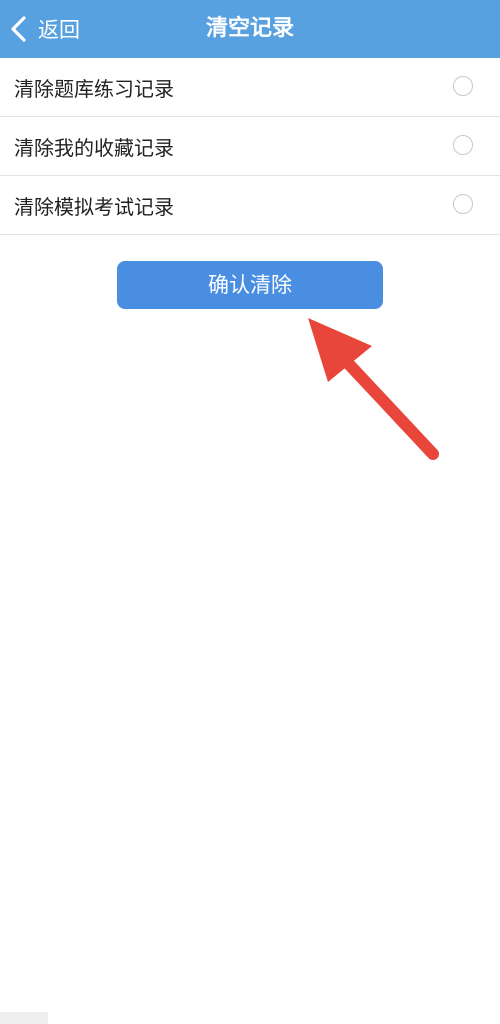 This screenshot has height=1024, width=500. I want to click on option-label: 清除题库练习记录, so click(94, 88).